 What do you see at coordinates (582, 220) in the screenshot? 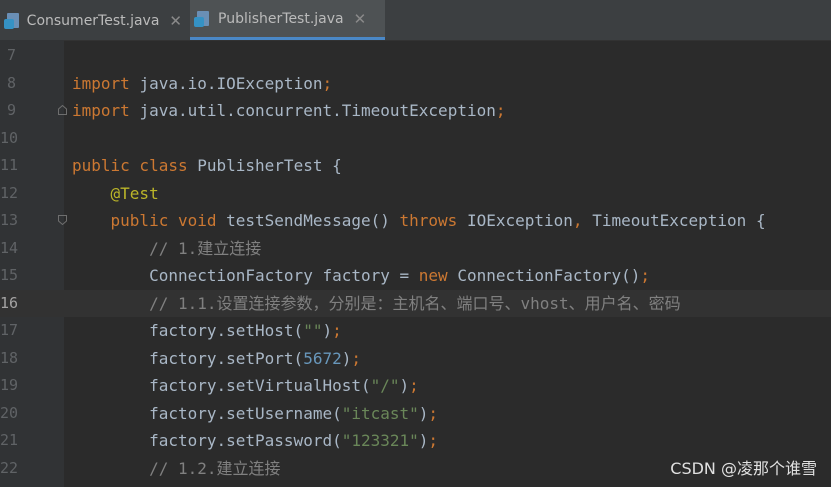
I see `code-token: ,` at bounding box center [582, 220].